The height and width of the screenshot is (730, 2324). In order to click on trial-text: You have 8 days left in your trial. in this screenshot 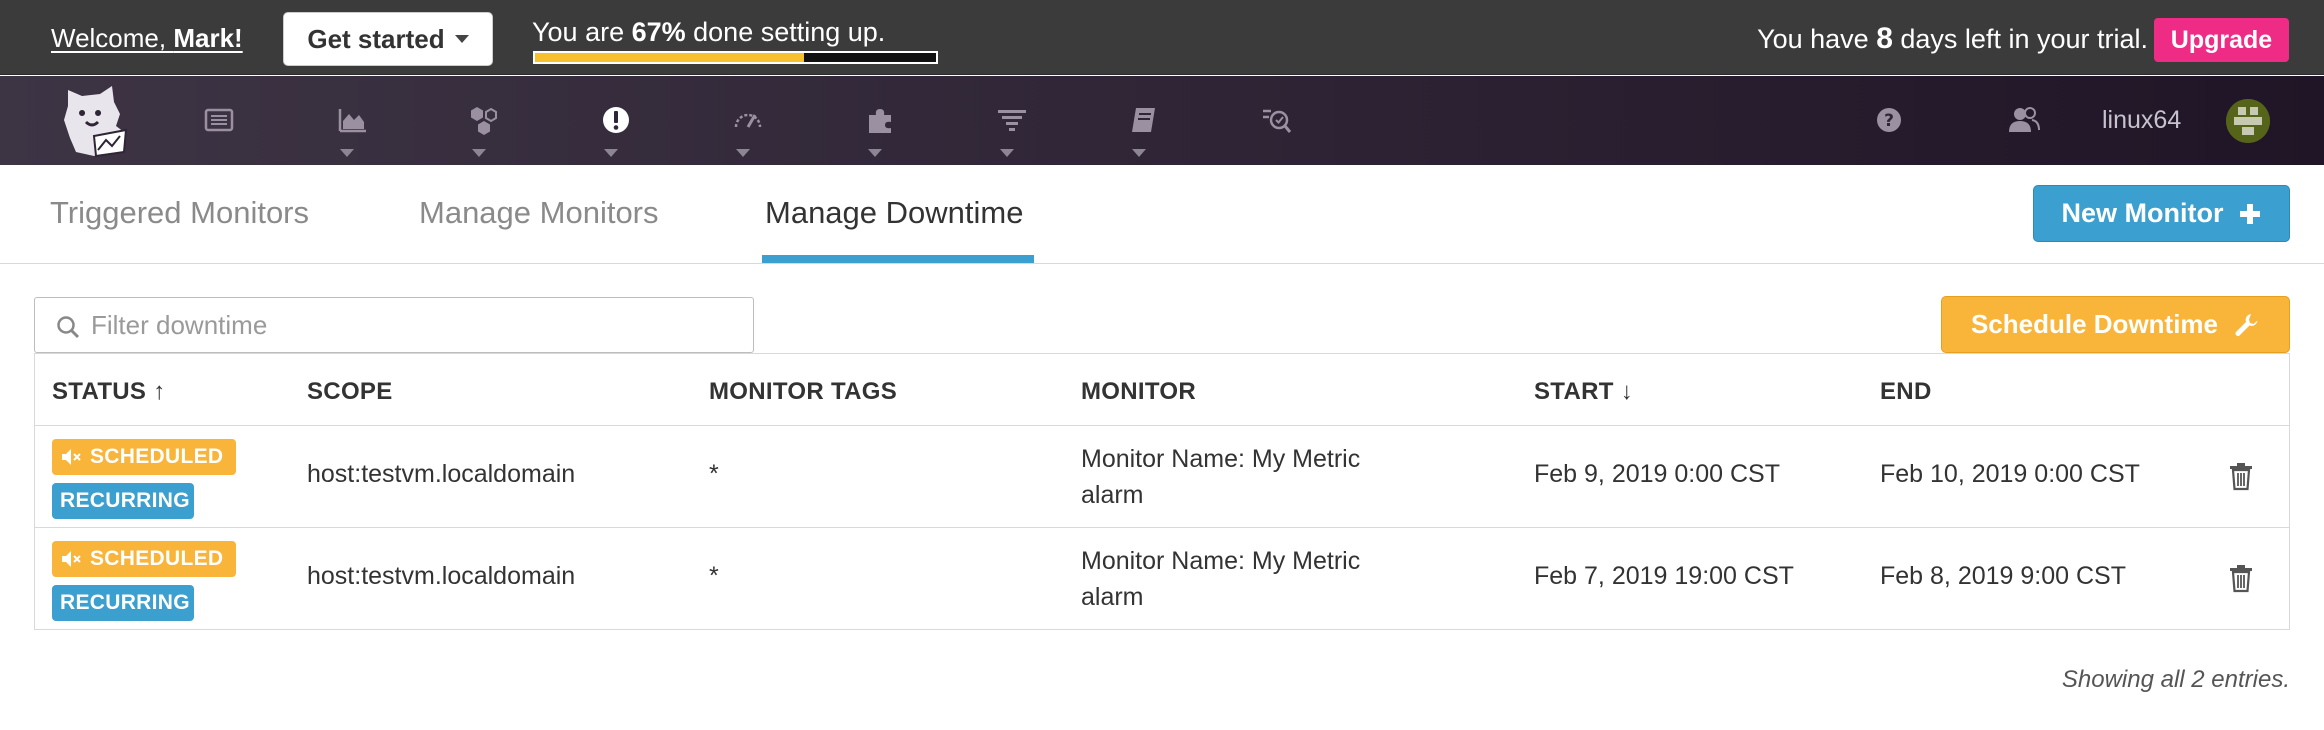, I will do `click(1952, 39)`.